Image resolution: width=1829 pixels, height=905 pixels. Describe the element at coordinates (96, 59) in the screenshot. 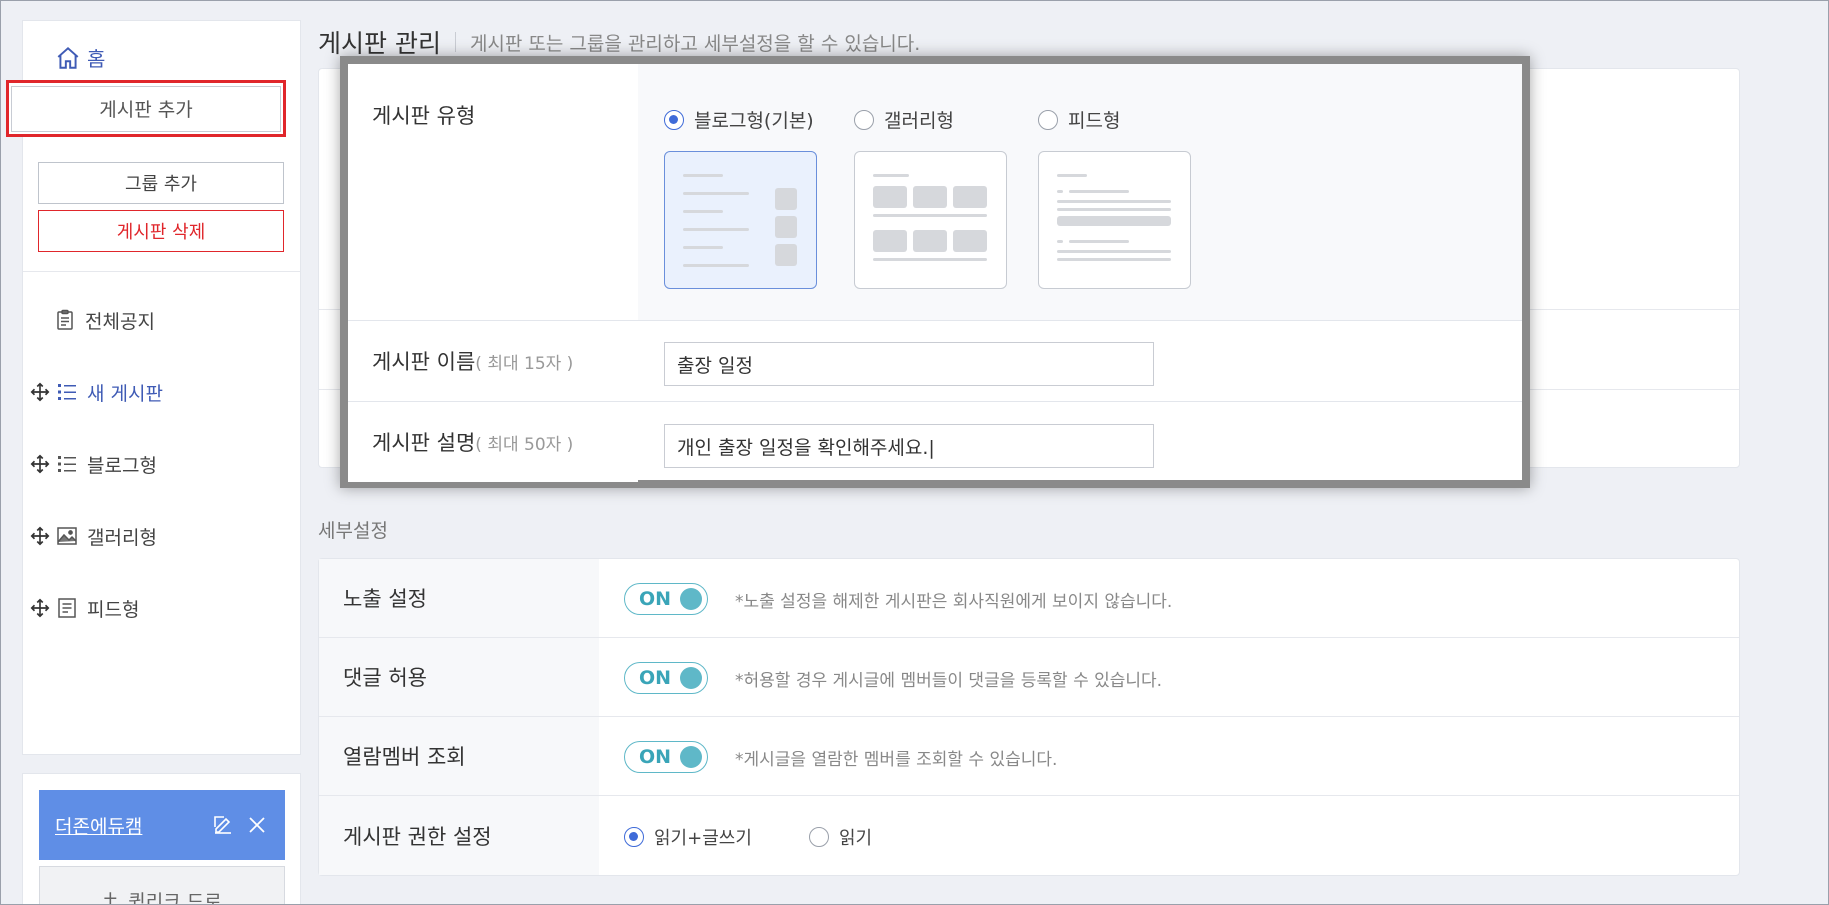

I see `home-label: 홈` at that location.